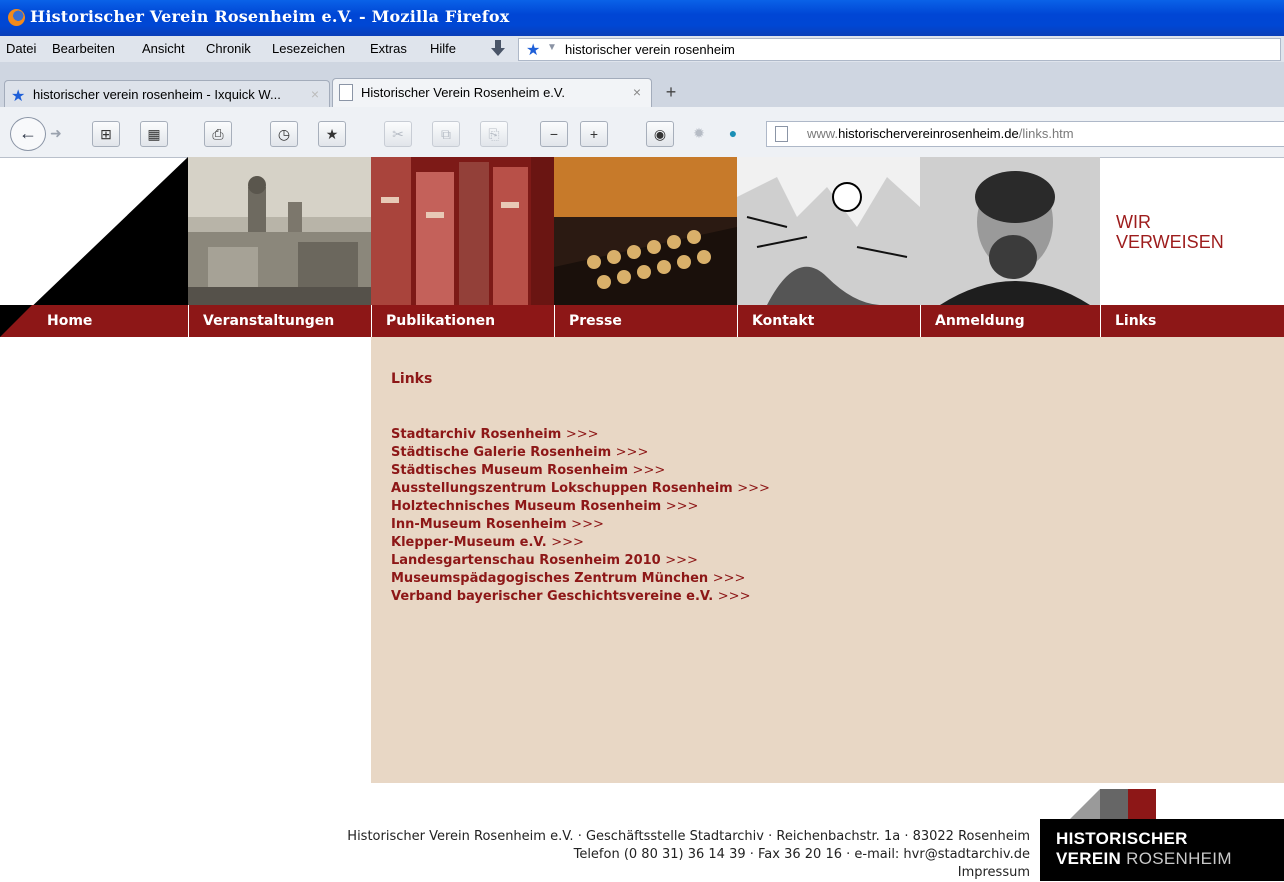 Image resolution: width=1284 pixels, height=882 pixels. What do you see at coordinates (110, 321) in the screenshot?
I see `nav-home: Home` at bounding box center [110, 321].